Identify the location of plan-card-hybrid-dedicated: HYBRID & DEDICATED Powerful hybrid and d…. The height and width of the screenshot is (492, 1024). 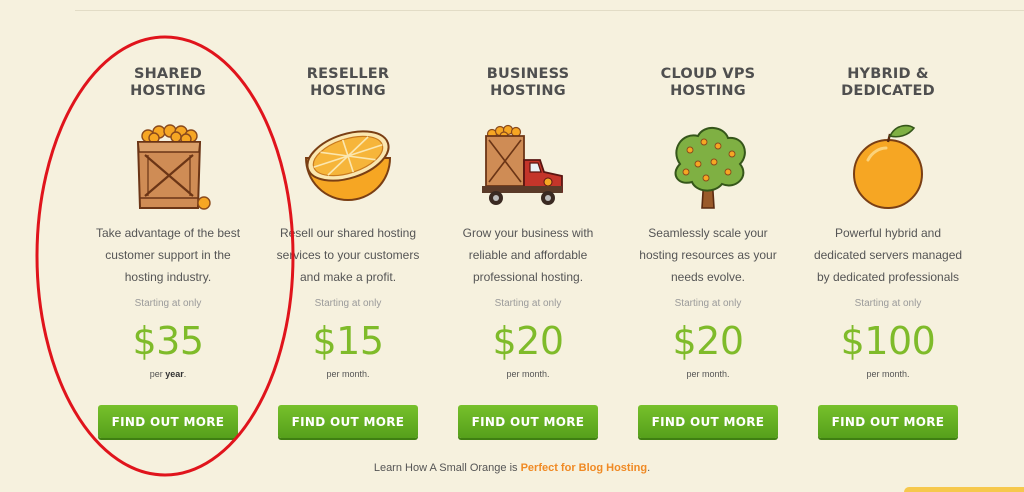
(888, 254).